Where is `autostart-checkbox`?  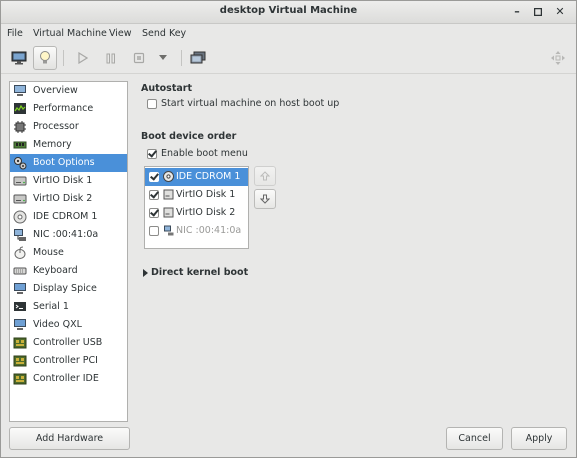 autostart-checkbox is located at coordinates (152, 104).